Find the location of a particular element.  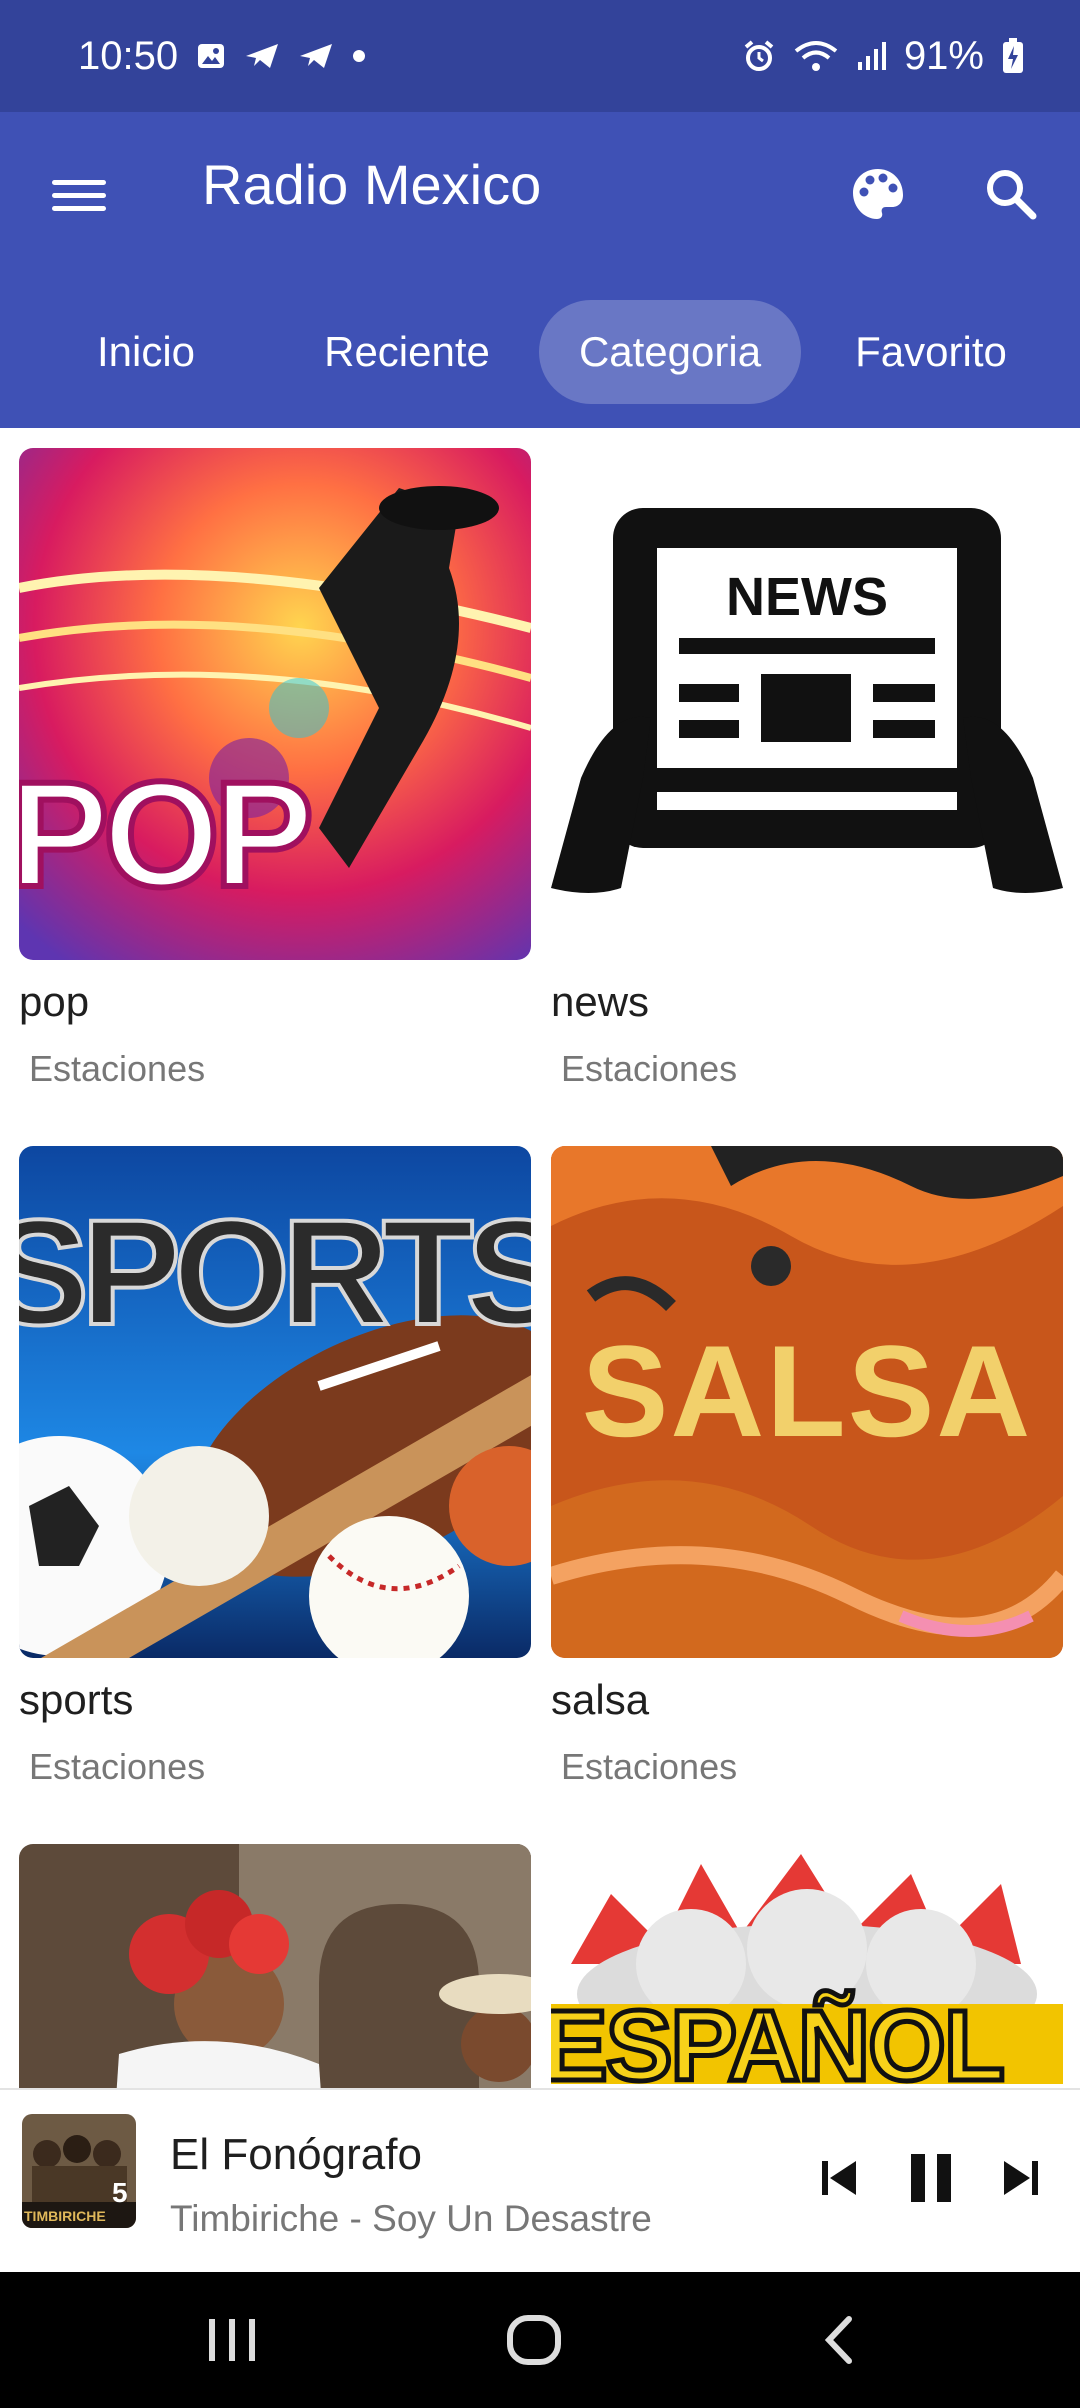

system-navigation-bar is located at coordinates (540, 2340).